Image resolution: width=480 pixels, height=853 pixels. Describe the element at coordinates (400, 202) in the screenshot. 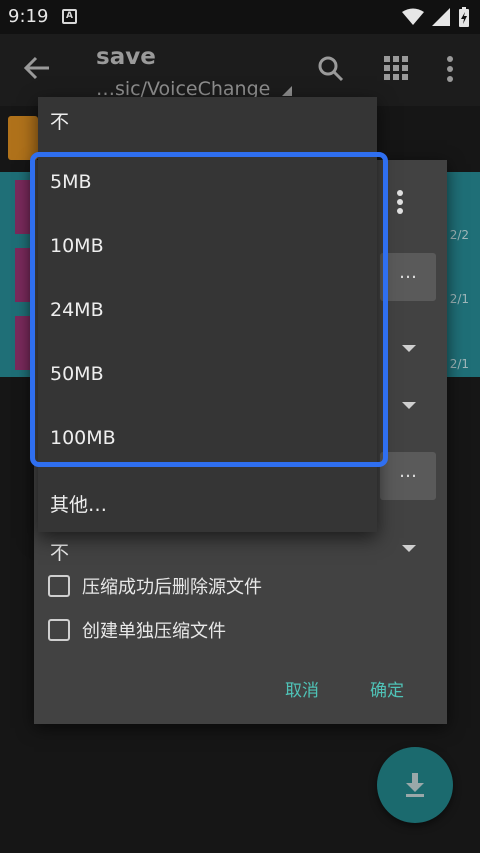

I see `dialog-more-options-icon` at that location.